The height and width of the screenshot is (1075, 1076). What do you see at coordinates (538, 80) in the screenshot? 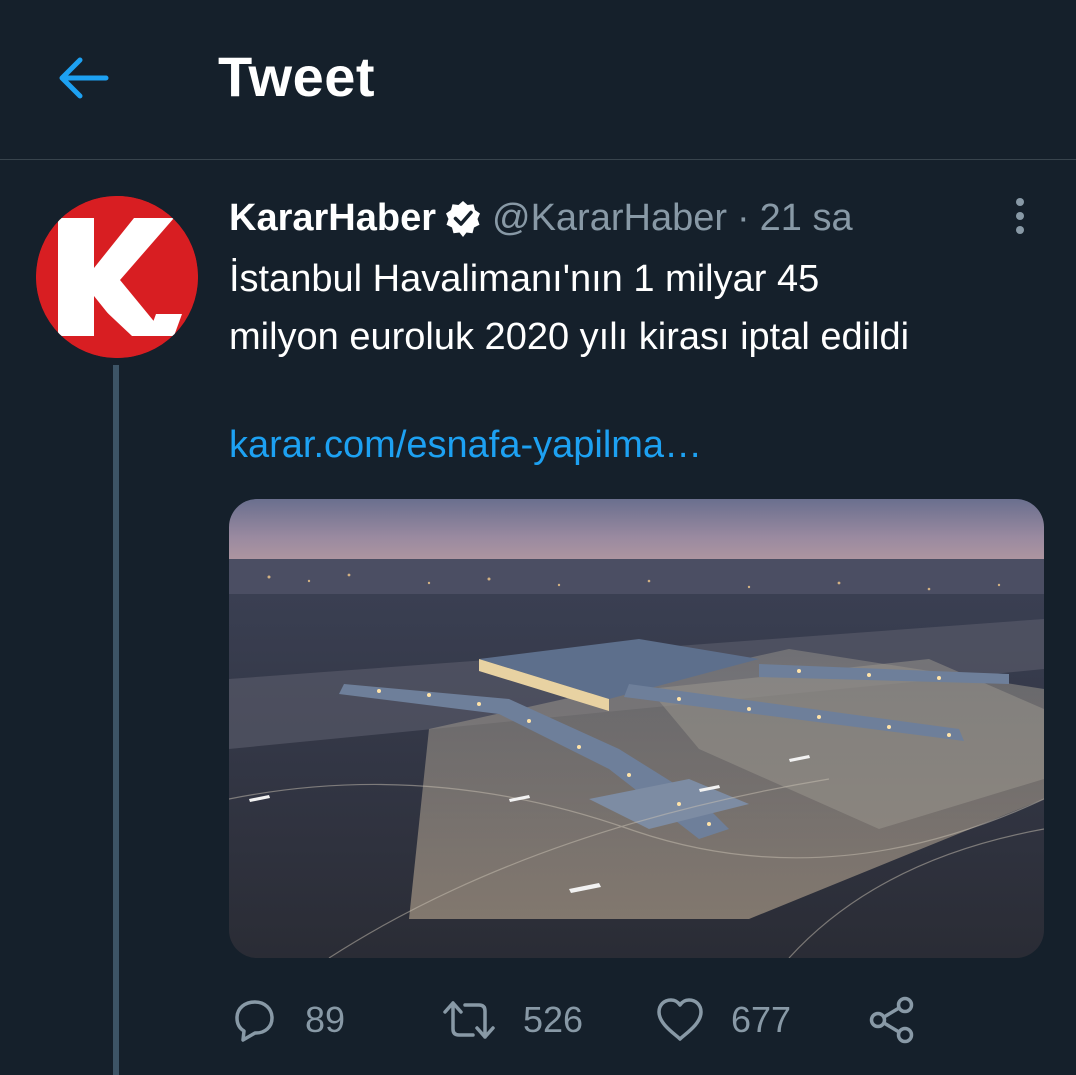
I see `top-bar: Tweet` at bounding box center [538, 80].